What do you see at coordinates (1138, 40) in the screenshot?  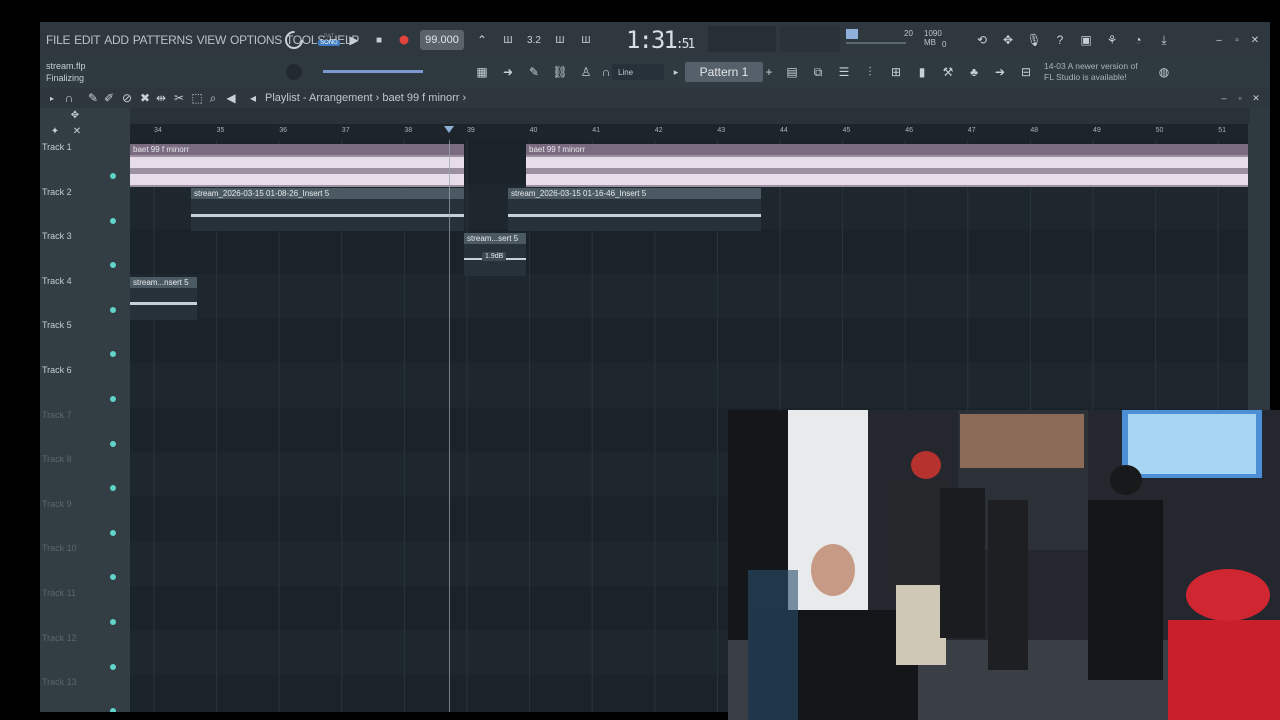 I see `chat-icon: ◔` at bounding box center [1138, 40].